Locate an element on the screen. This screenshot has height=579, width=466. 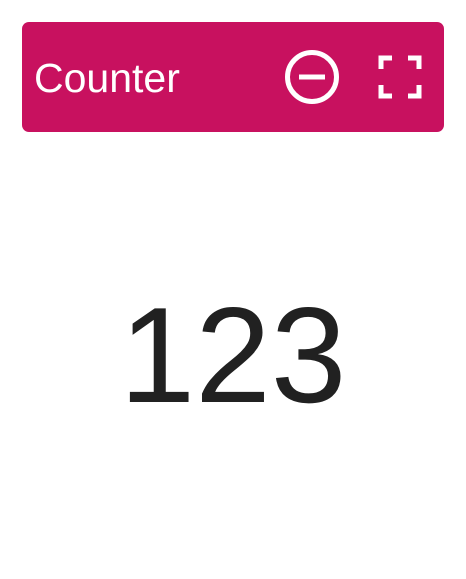
toolbar-title: Counter is located at coordinates (107, 78).